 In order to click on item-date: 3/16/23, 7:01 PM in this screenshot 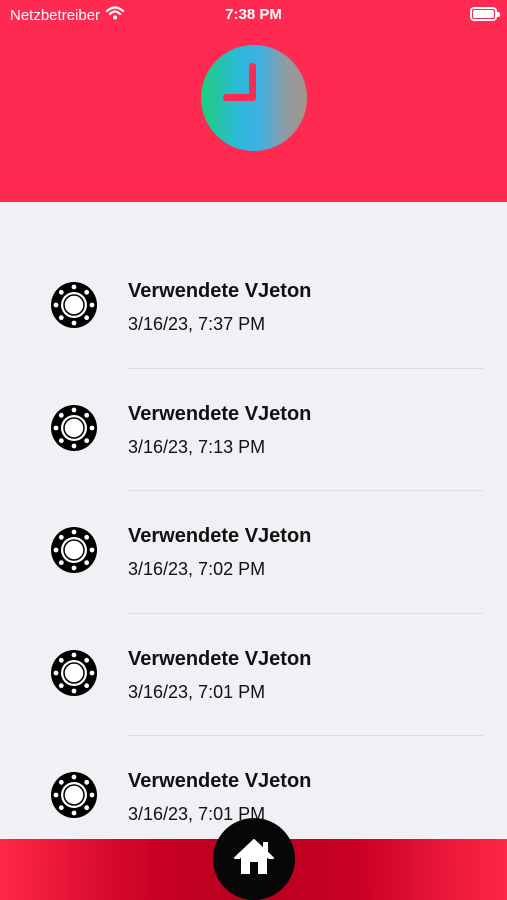, I will do `click(197, 691)`.